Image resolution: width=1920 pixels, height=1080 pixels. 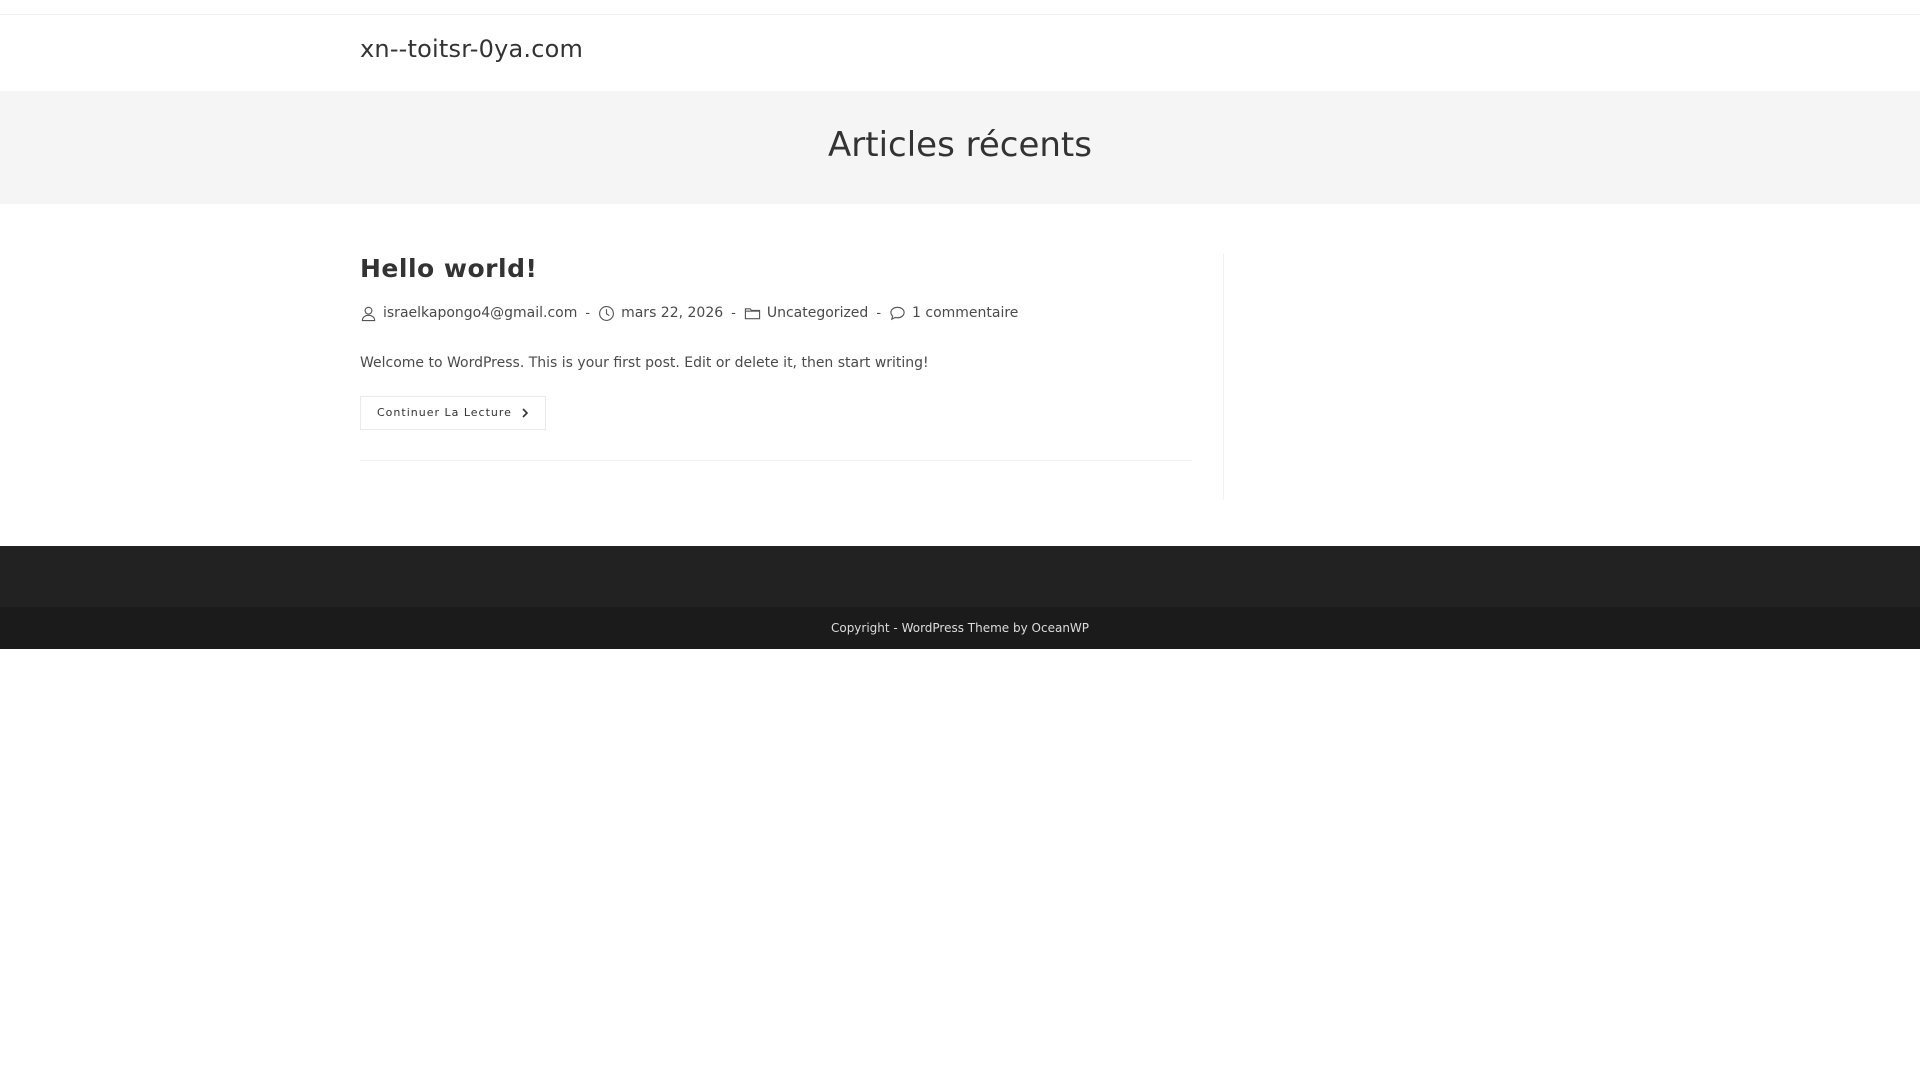 I want to click on meta-author: israelkapongo4@gmail.com, so click(x=468, y=313).